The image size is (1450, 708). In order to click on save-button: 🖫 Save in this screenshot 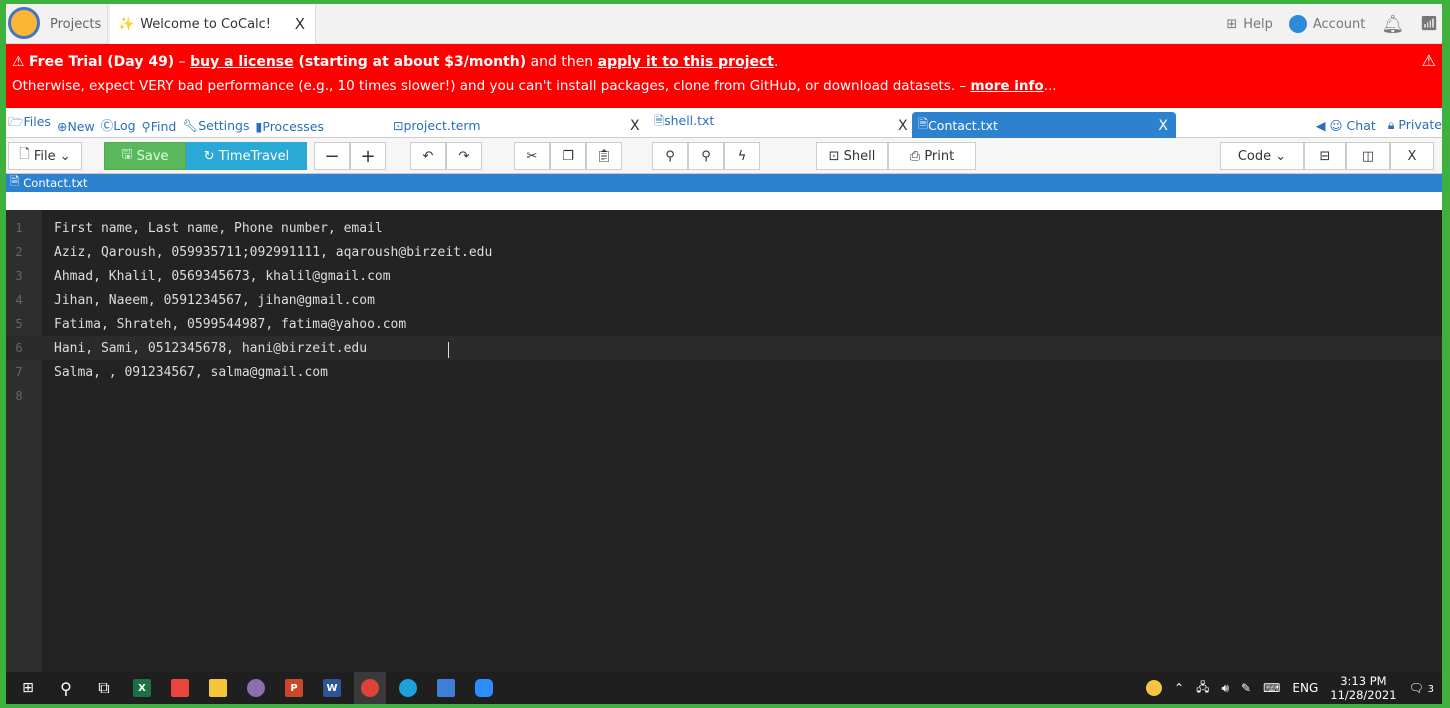, I will do `click(145, 156)`.